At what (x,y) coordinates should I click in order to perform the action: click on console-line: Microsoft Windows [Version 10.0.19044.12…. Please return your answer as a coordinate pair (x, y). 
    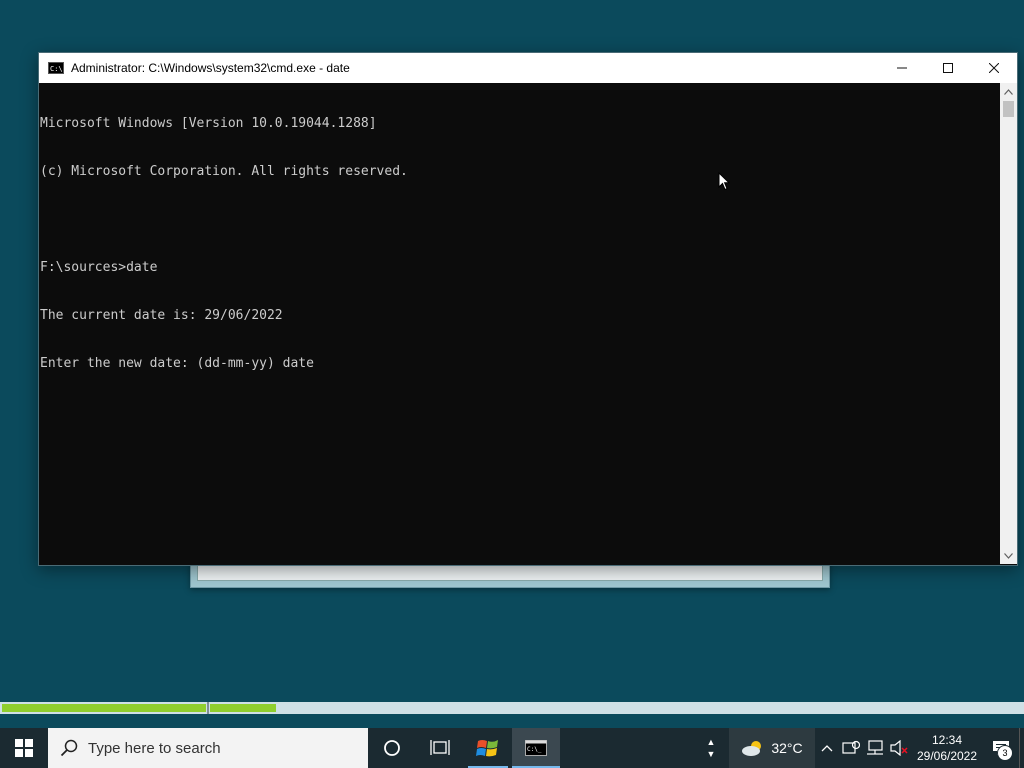
    Looking at the image, I should click on (208, 123).